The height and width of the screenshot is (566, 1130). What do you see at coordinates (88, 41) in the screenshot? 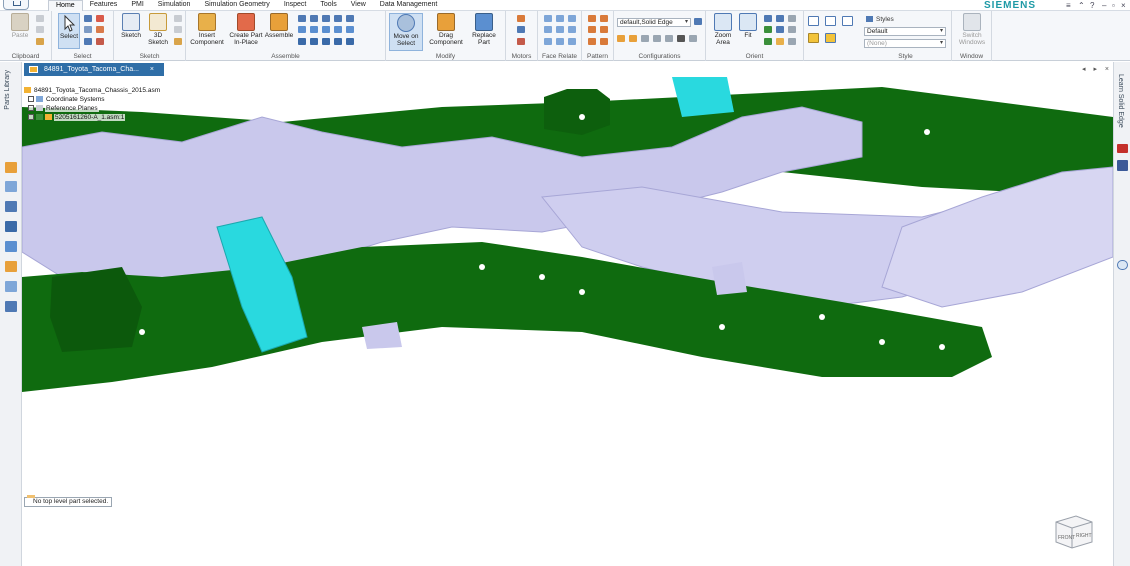
I see `select-hide-icon` at bounding box center [88, 41].